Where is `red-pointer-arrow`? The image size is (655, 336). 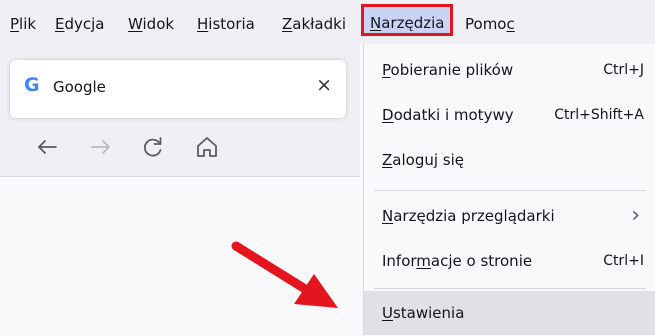
red-pointer-arrow is located at coordinates (284, 274).